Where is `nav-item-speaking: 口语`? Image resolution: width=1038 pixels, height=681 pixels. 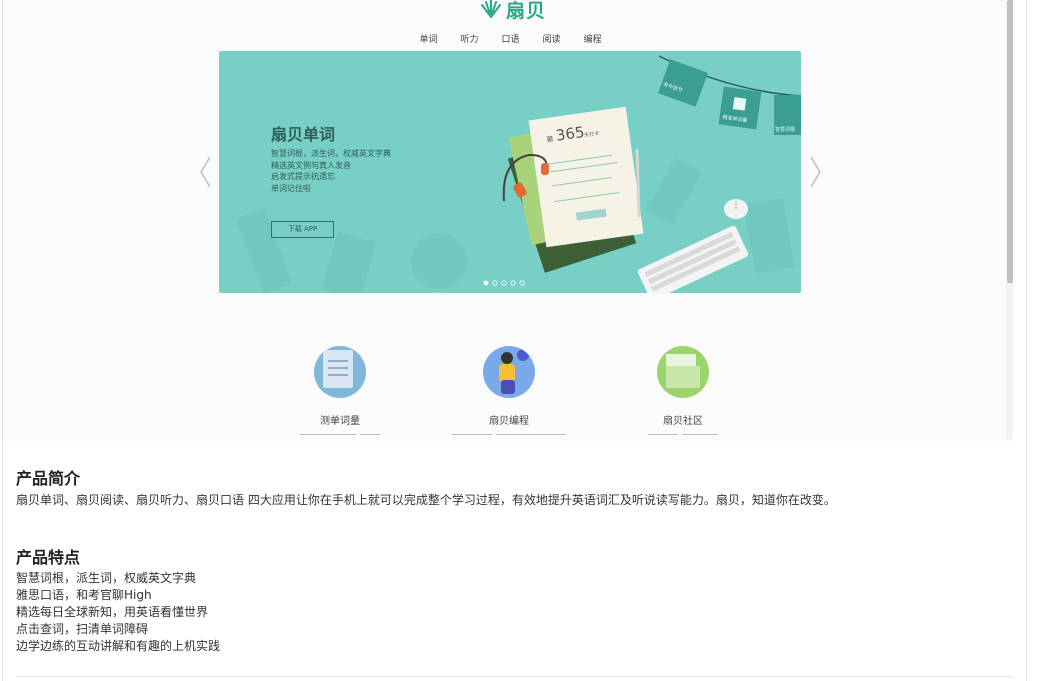
nav-item-speaking: 口语 is located at coordinates (510, 38).